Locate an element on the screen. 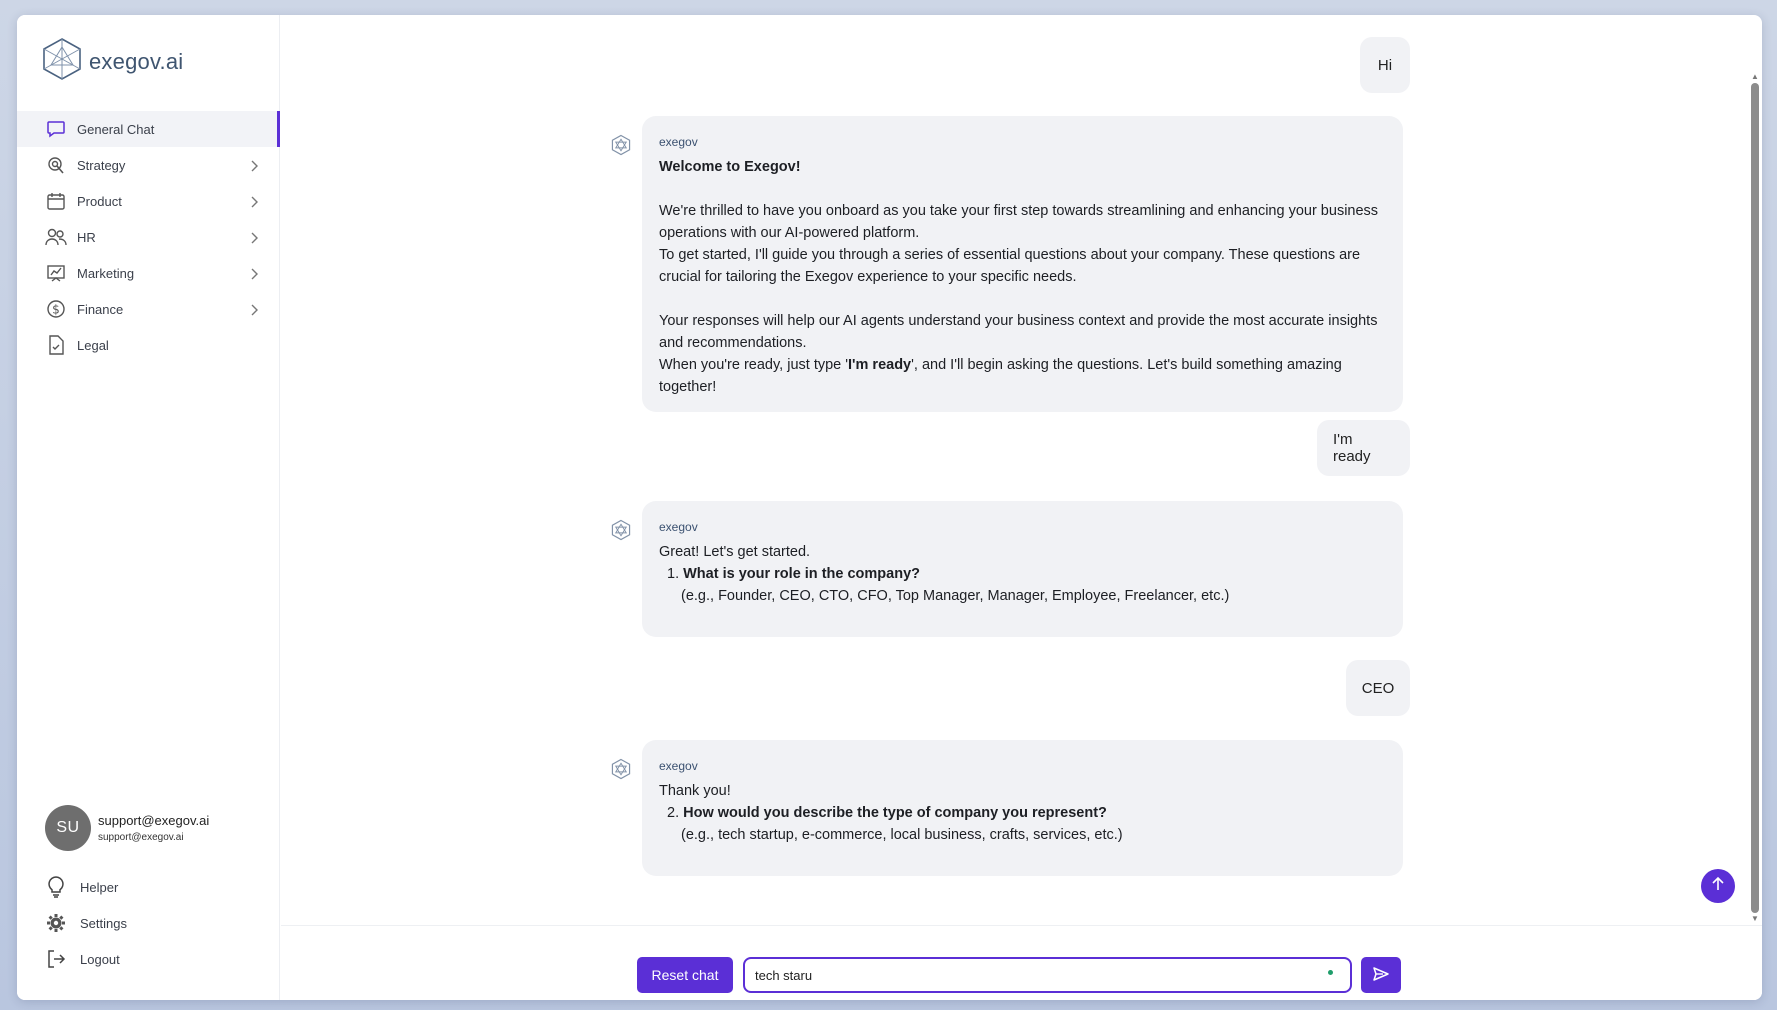 This screenshot has width=1777, height=1010. sidebar-item-label: Finance is located at coordinates (100, 309).